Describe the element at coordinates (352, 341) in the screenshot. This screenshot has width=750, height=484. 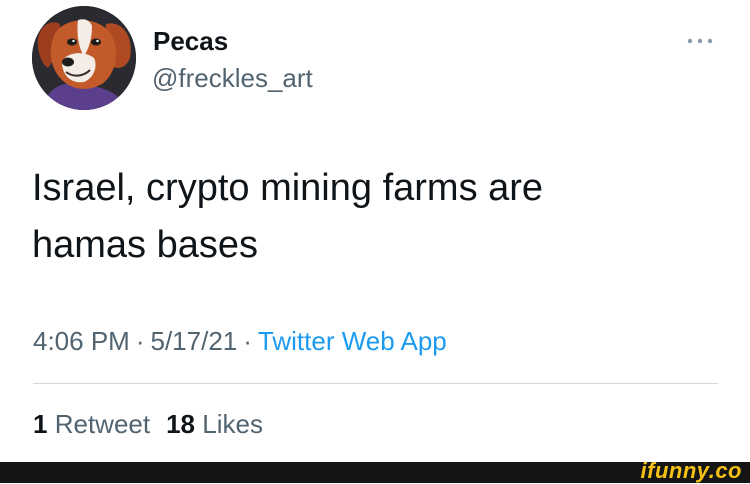
I see `tweet-source-link: Twitter Web App` at that location.